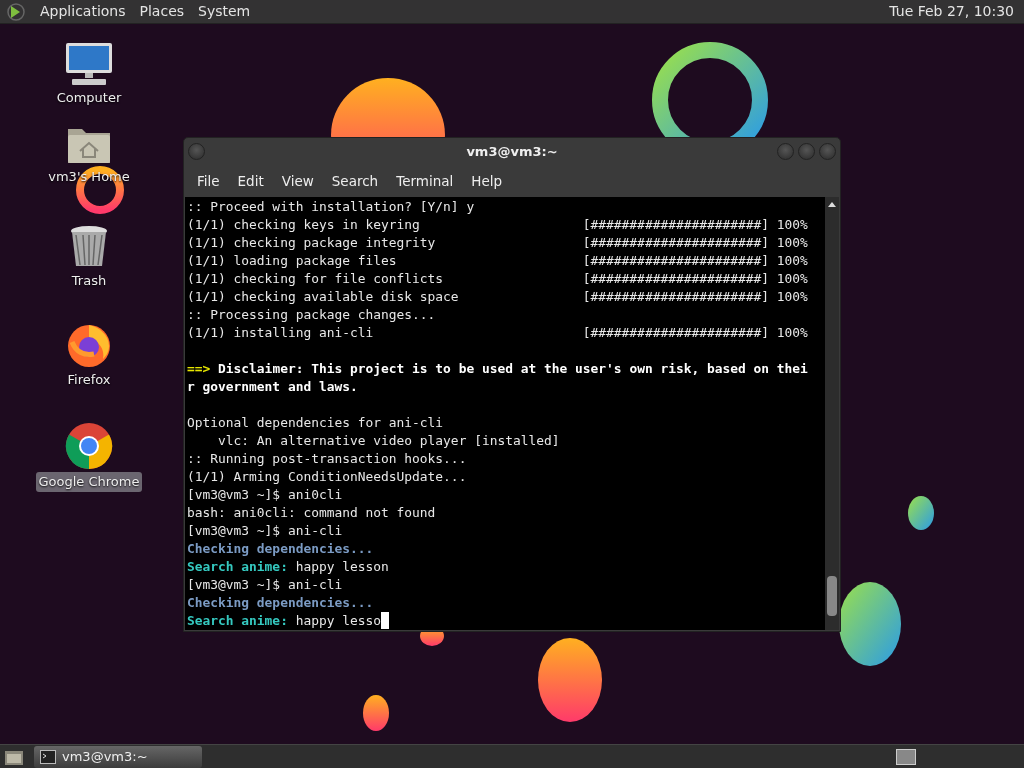 Image resolution: width=1024 pixels, height=768 pixels. What do you see at coordinates (388, 441) in the screenshot?
I see `terminal-line: vlc: An alternative video player [installed]` at bounding box center [388, 441].